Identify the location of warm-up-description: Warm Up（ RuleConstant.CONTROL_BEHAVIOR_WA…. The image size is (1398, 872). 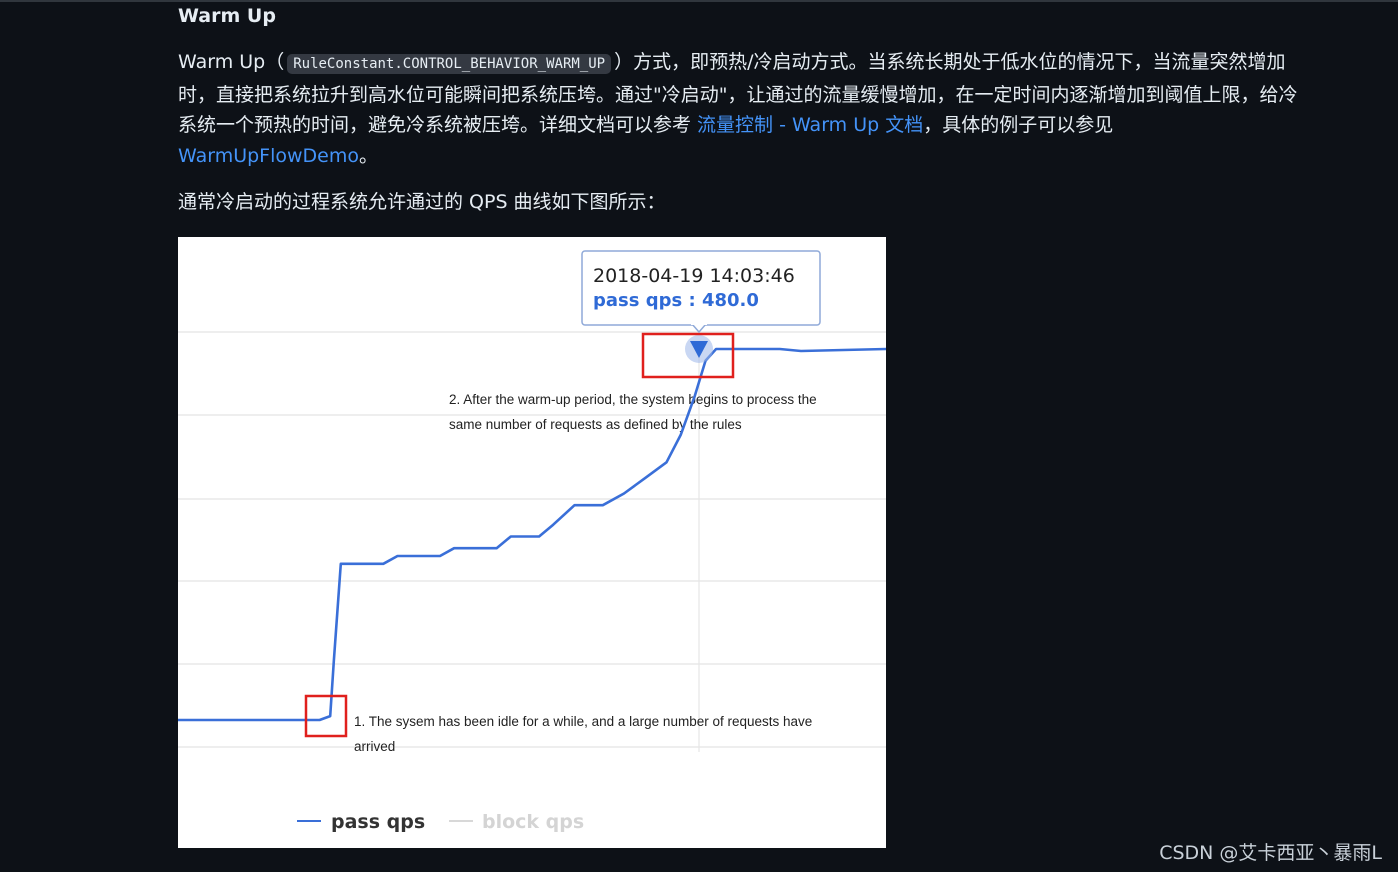
(738, 109).